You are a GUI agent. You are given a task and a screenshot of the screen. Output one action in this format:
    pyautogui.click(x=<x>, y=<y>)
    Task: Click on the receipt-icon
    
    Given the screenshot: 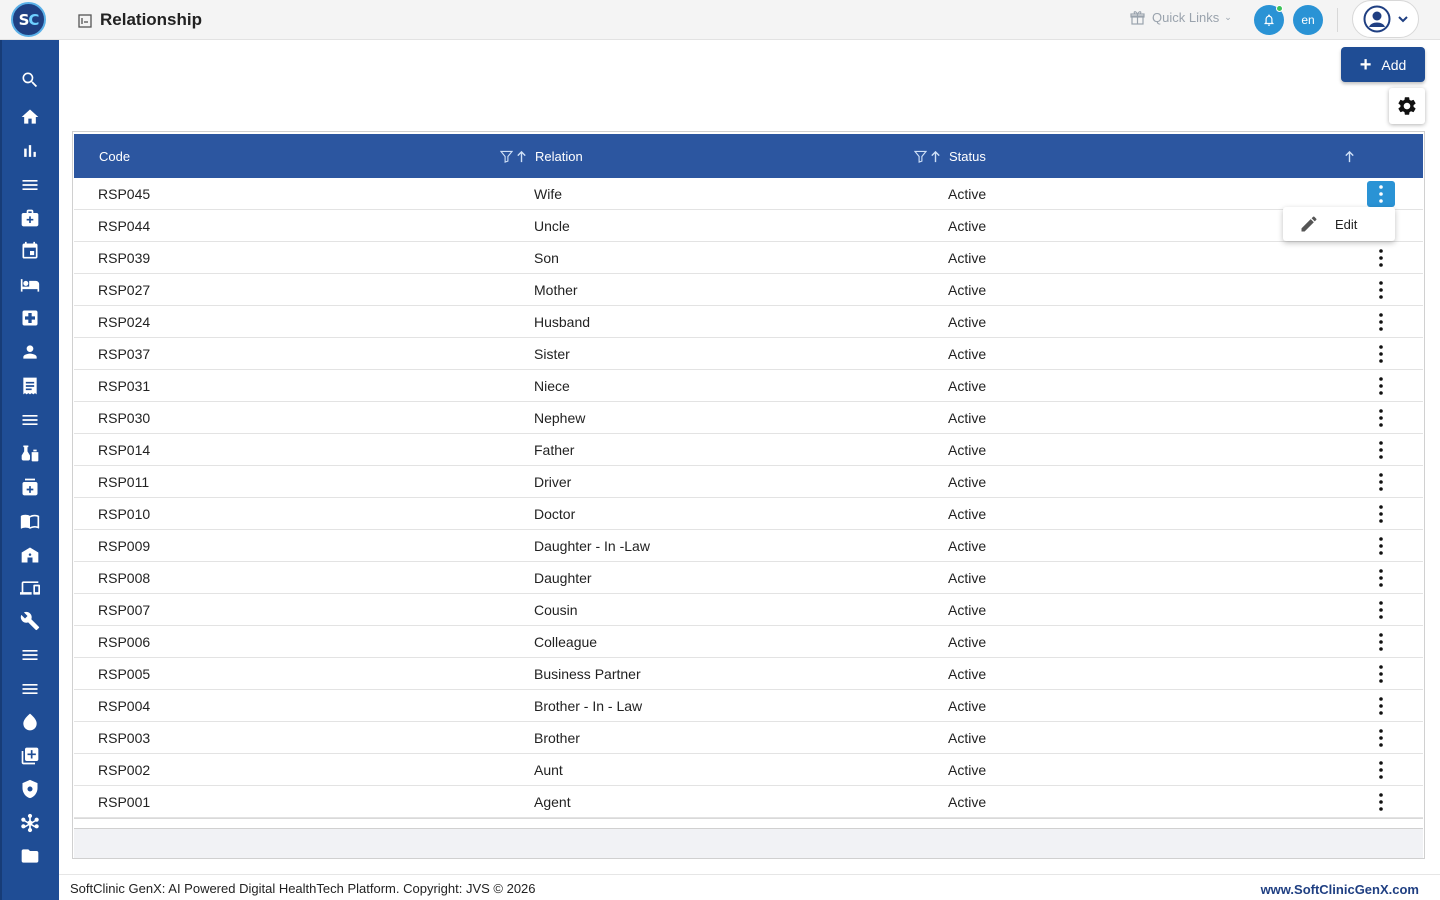 What is the action you would take?
    pyautogui.click(x=30, y=386)
    